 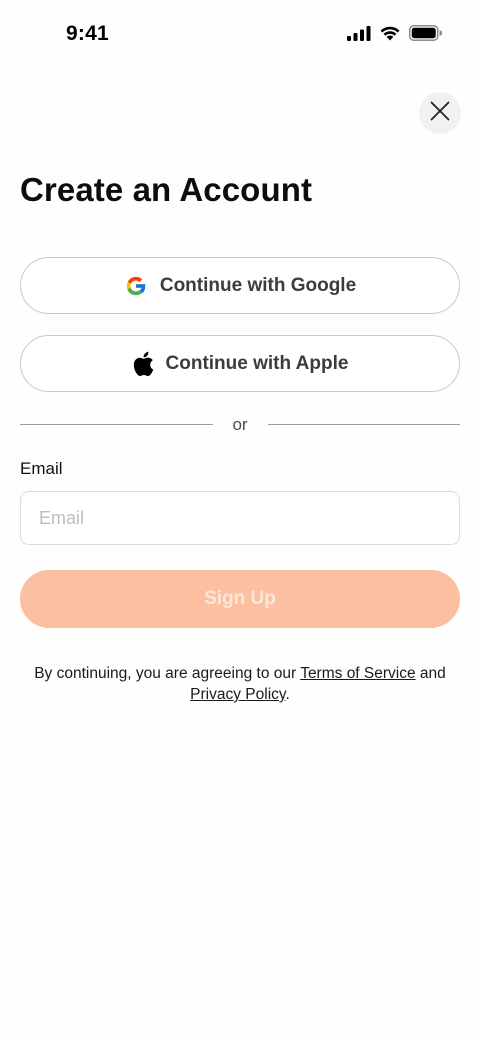 What do you see at coordinates (167, 673) in the screenshot?
I see `legal-prefix: By continuing, you are agreeing to our` at bounding box center [167, 673].